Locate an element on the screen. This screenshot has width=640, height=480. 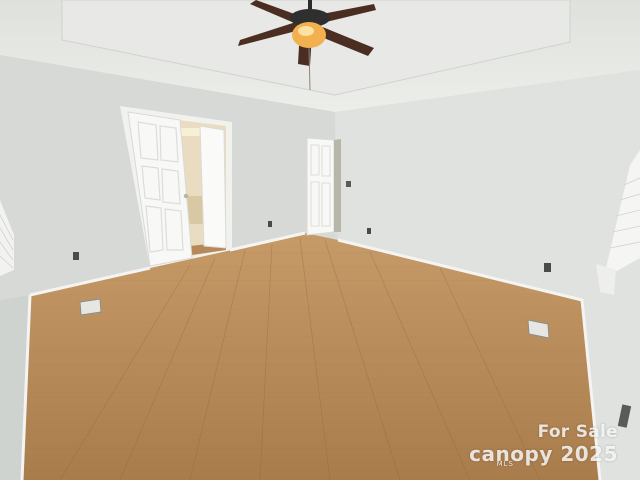
bathroom-door-open is located at coordinates (213, 187).